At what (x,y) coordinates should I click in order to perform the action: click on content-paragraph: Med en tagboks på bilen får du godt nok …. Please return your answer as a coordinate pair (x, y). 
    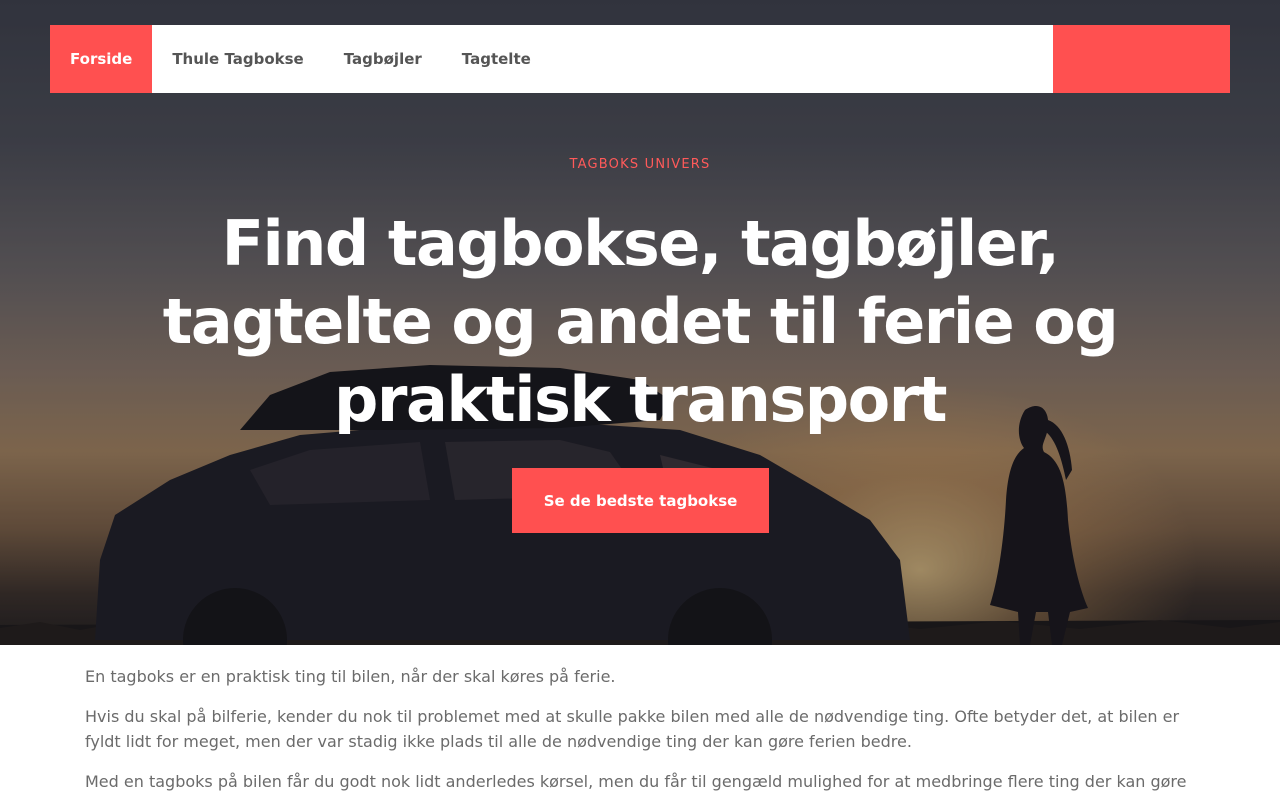
    Looking at the image, I should click on (636, 786).